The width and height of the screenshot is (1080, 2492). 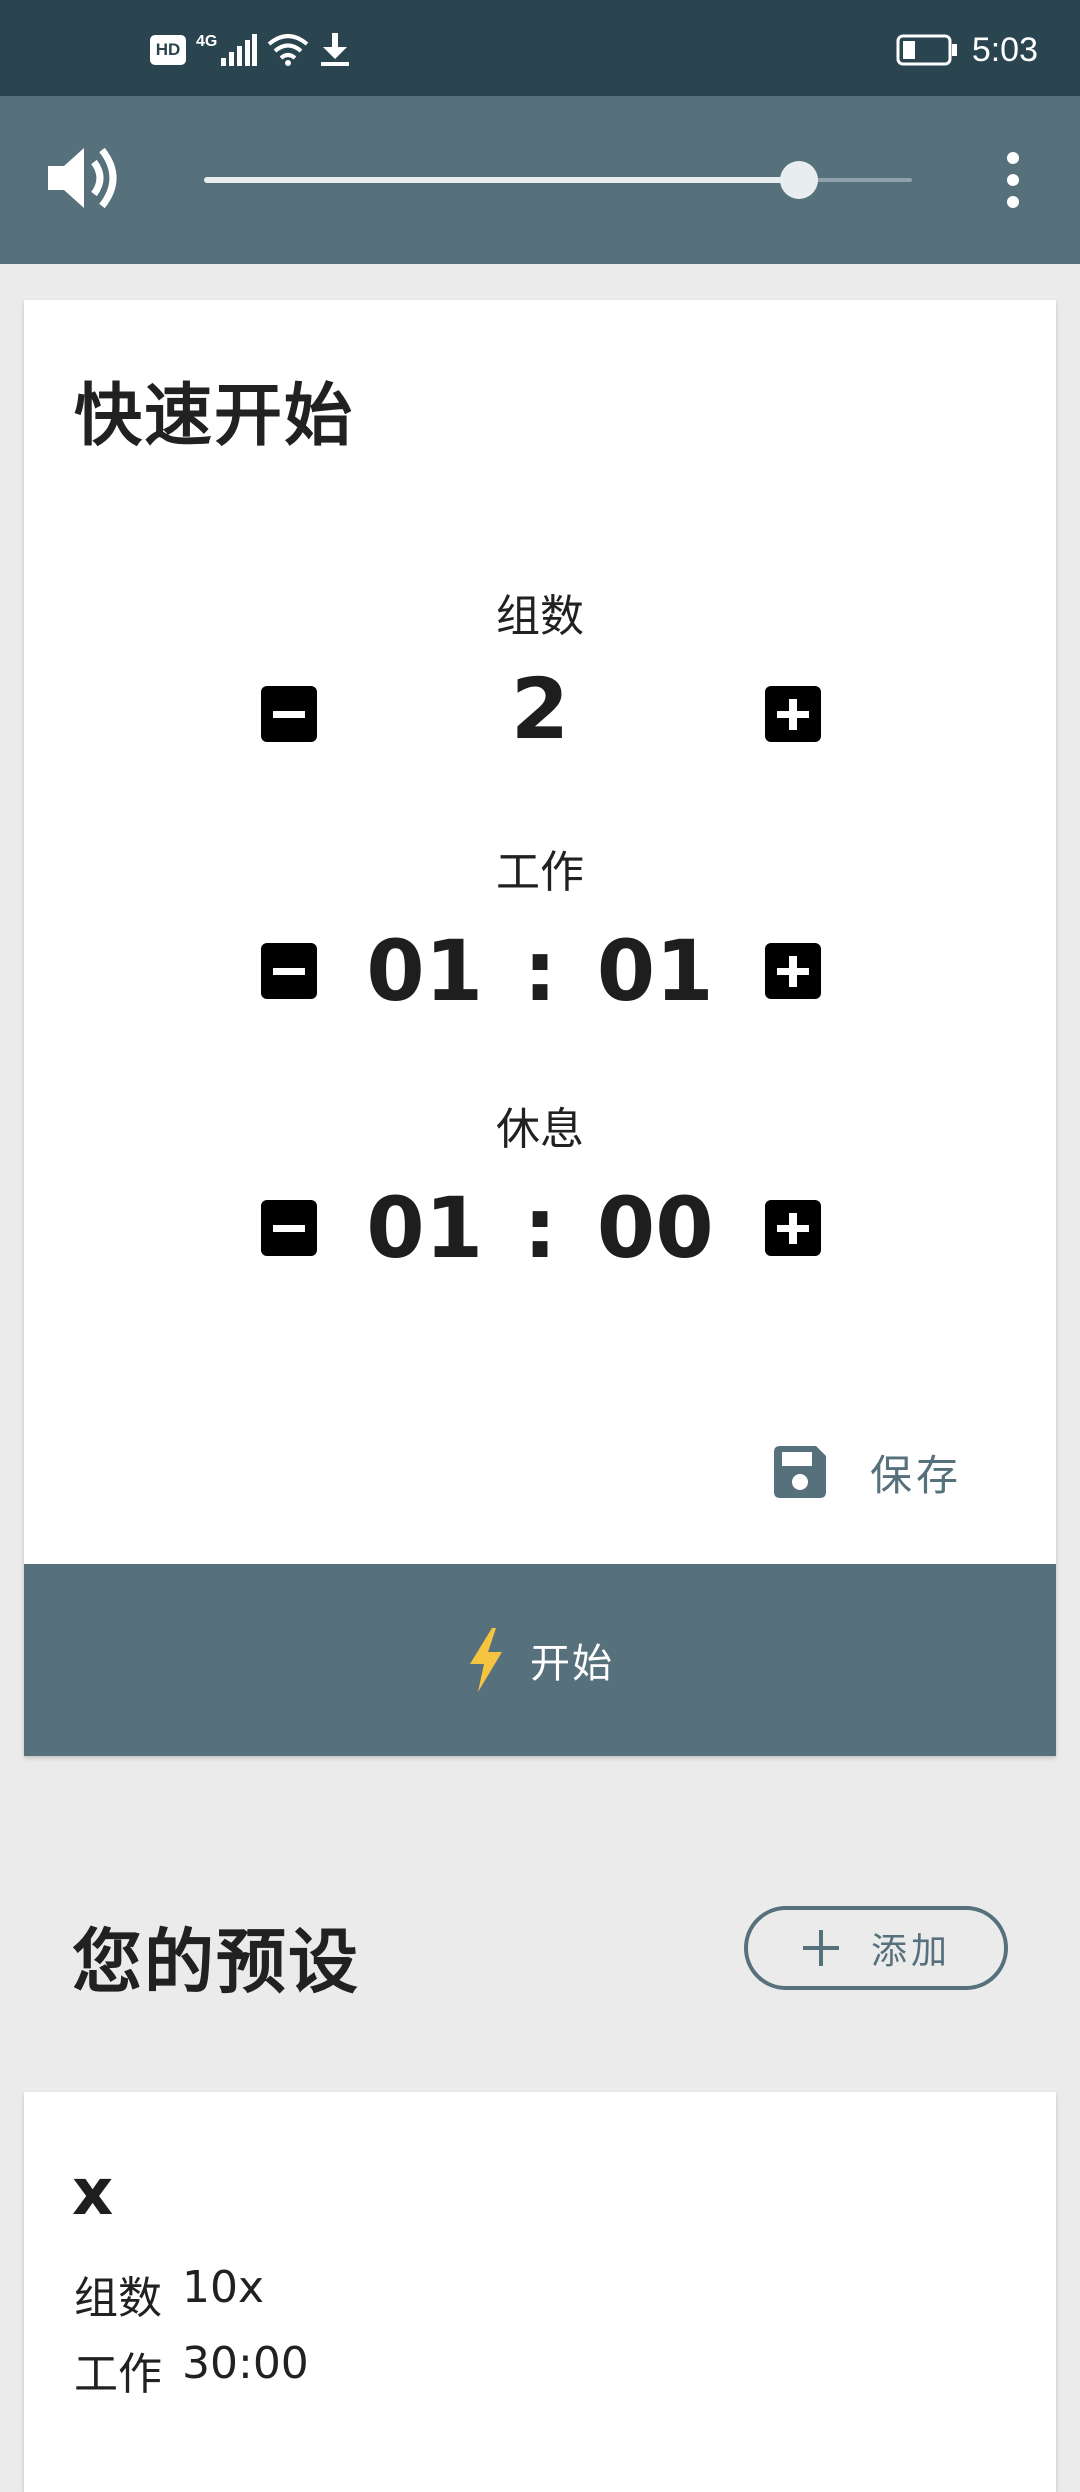 I want to click on start-button: 开始, so click(x=540, y=1660).